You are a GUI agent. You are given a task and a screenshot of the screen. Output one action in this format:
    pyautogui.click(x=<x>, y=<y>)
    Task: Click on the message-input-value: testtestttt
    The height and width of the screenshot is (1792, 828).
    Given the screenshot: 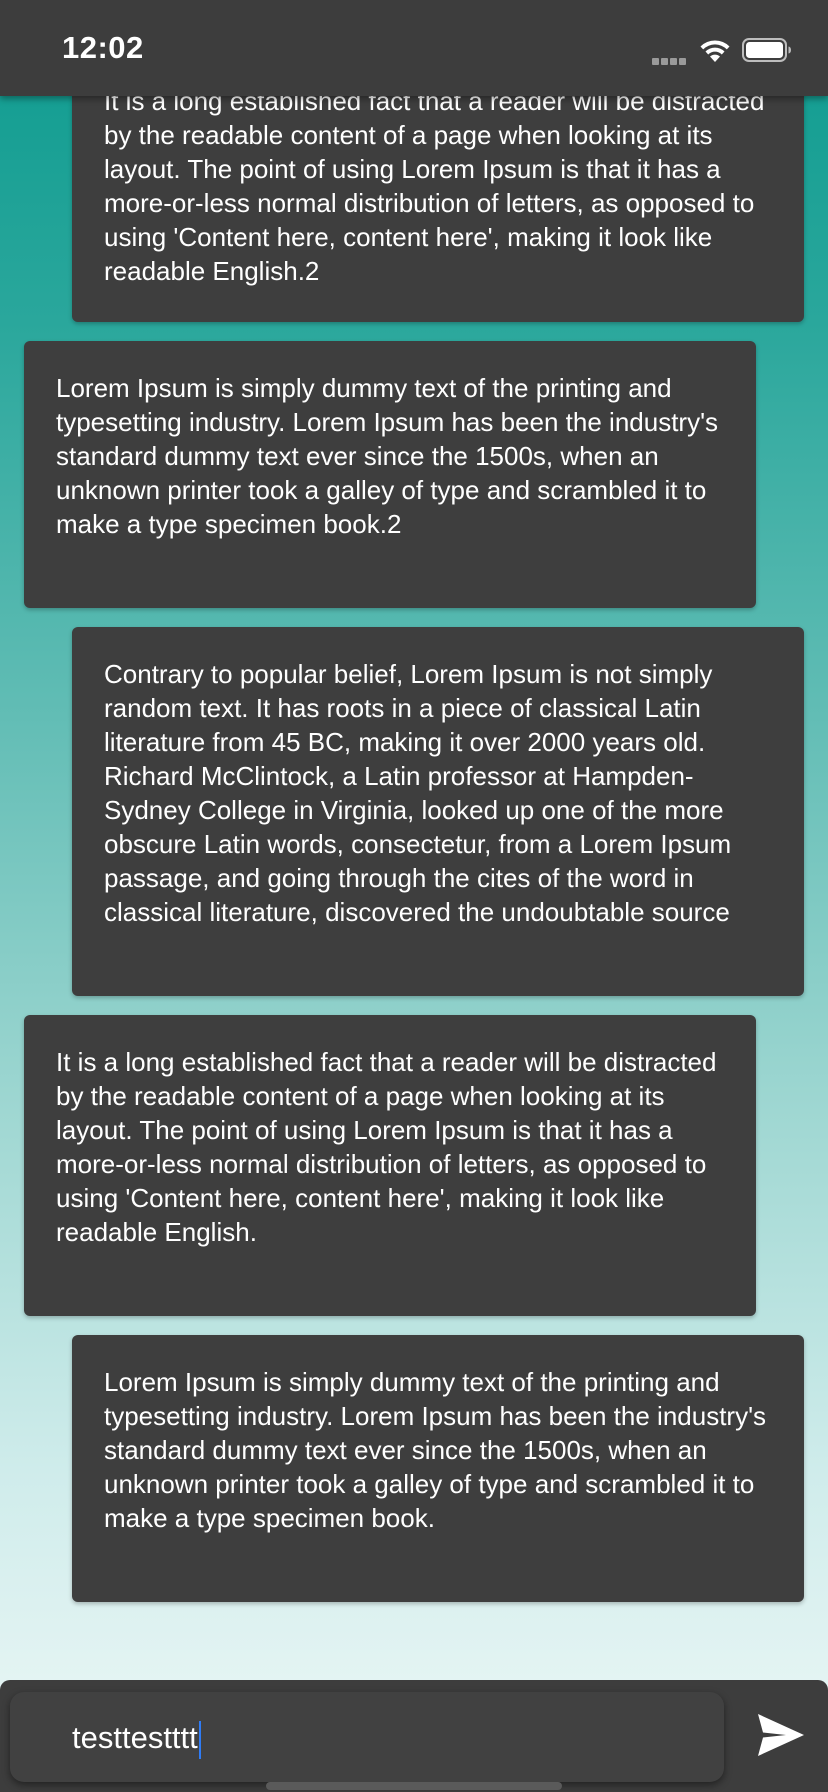 What is the action you would take?
    pyautogui.click(x=135, y=1737)
    